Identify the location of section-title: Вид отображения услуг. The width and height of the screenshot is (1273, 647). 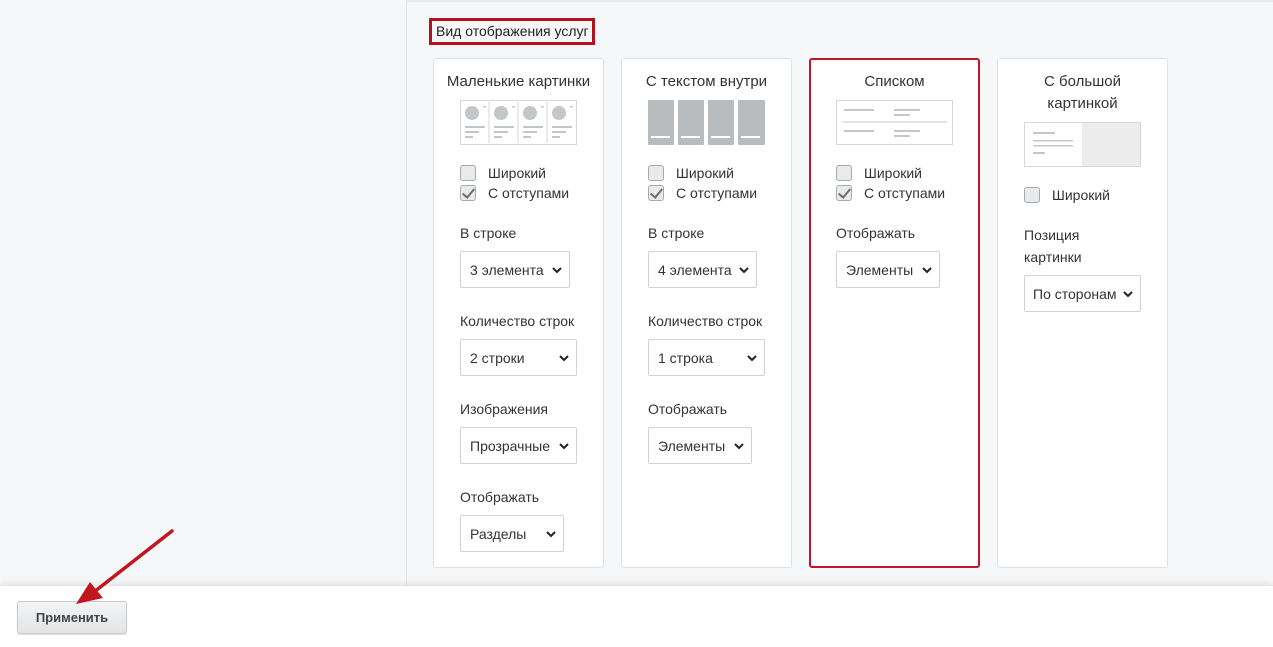
(512, 31).